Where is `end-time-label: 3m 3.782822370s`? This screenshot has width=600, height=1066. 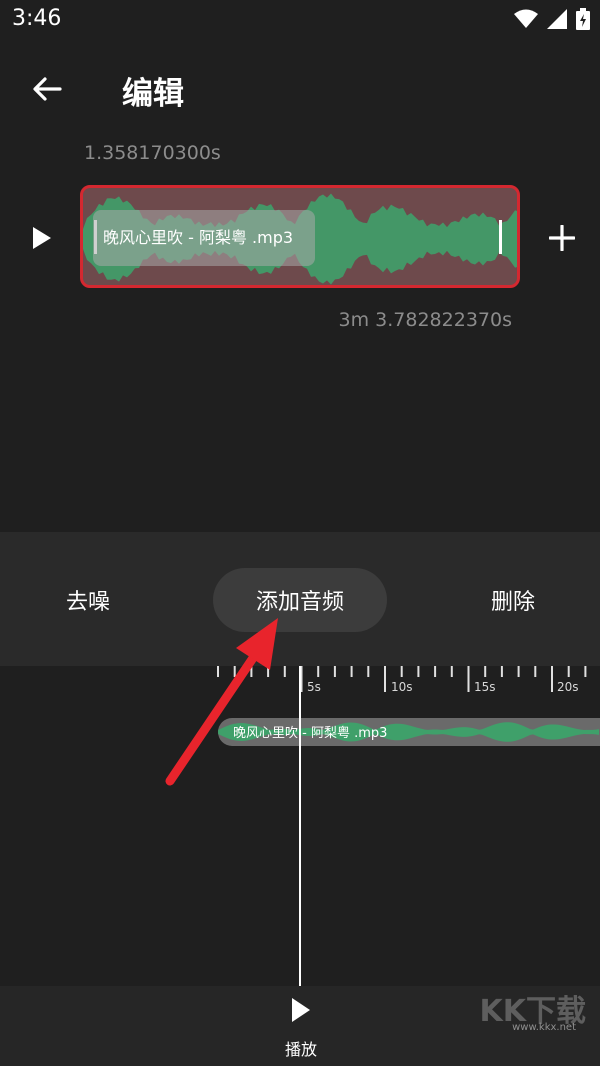 end-time-label: 3m 3.782822370s is located at coordinates (425, 320).